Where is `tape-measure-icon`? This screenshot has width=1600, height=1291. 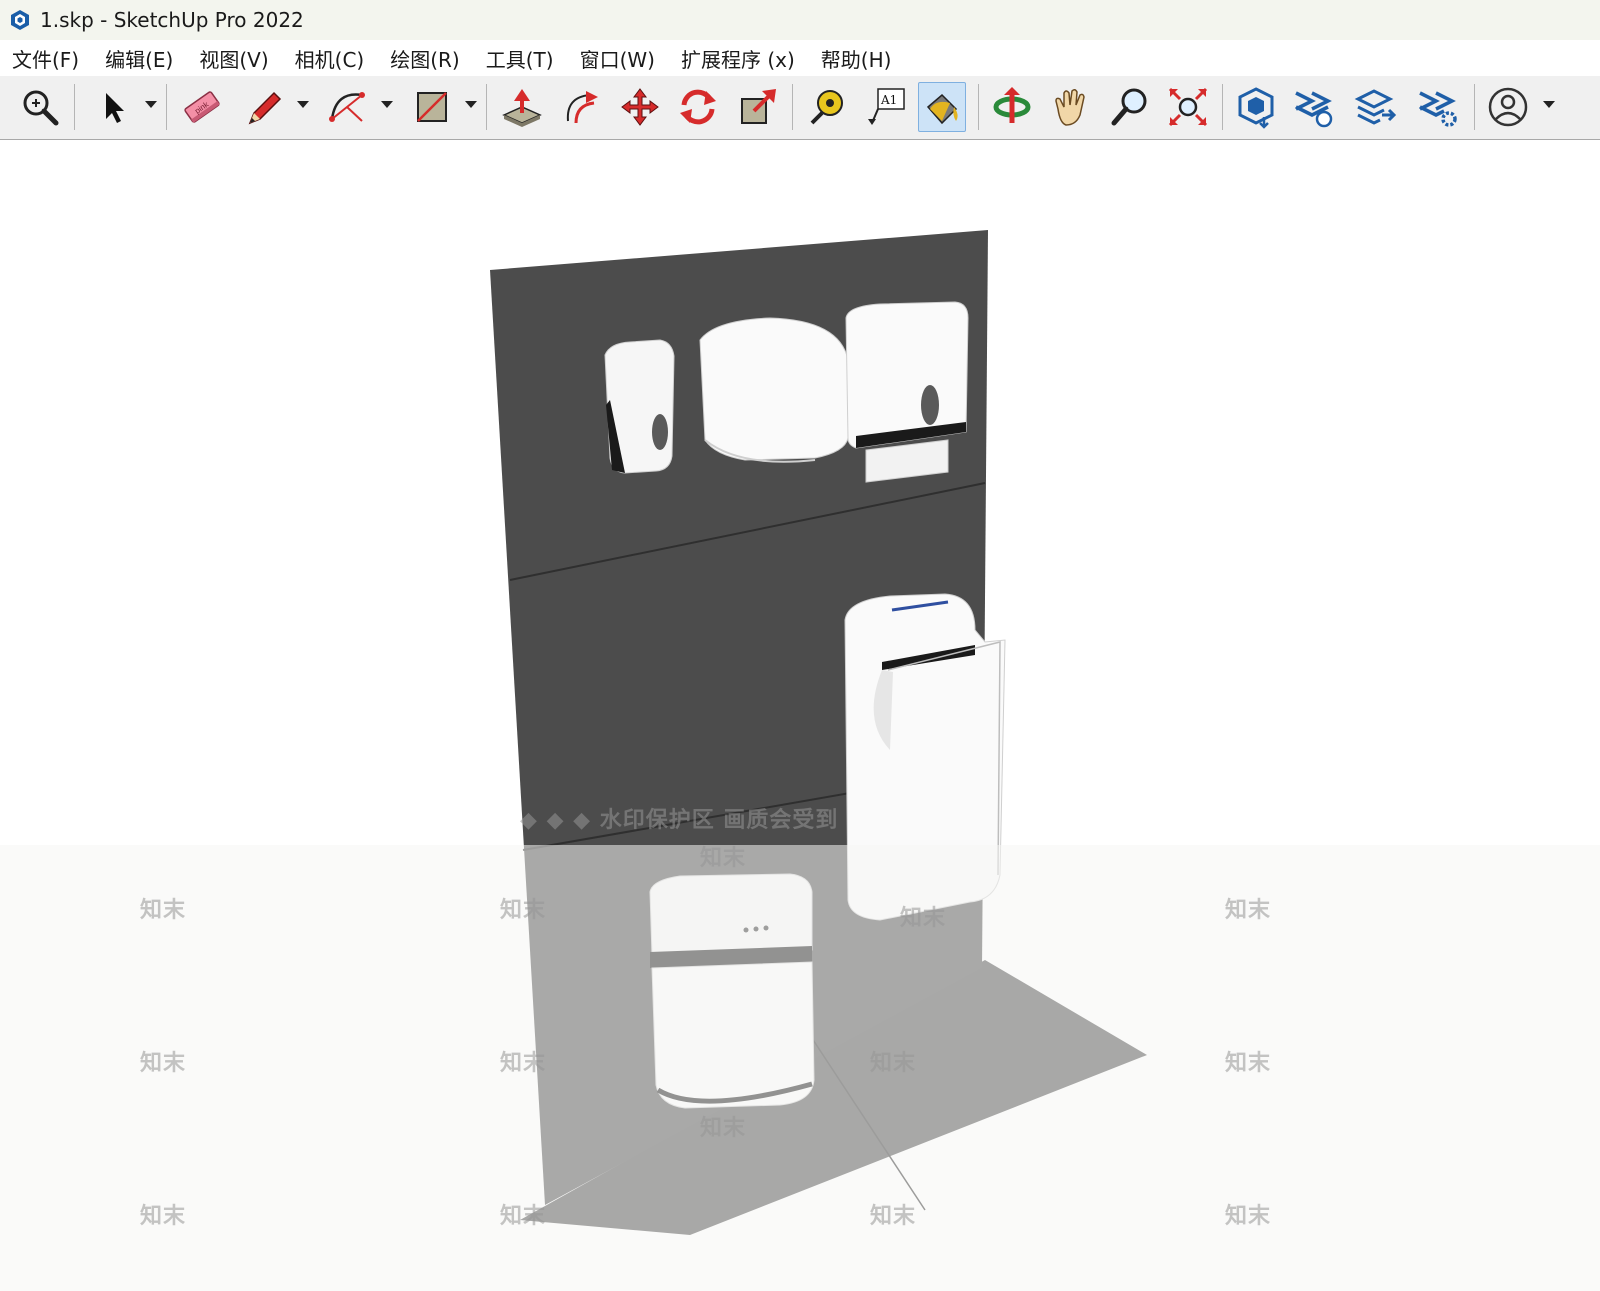 tape-measure-icon is located at coordinates (826, 107).